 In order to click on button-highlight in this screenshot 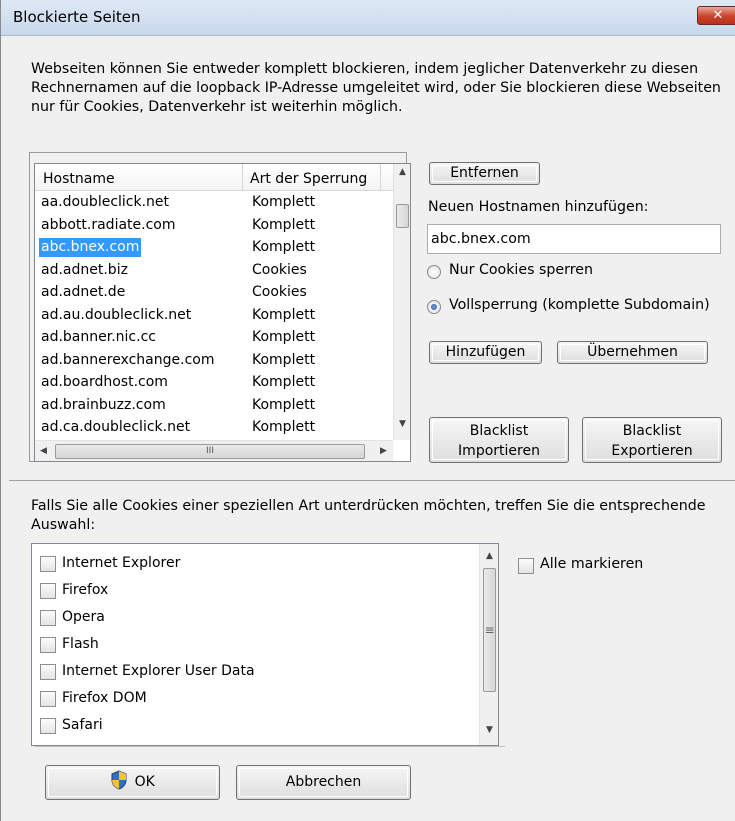, I will do `click(132, 782)`.